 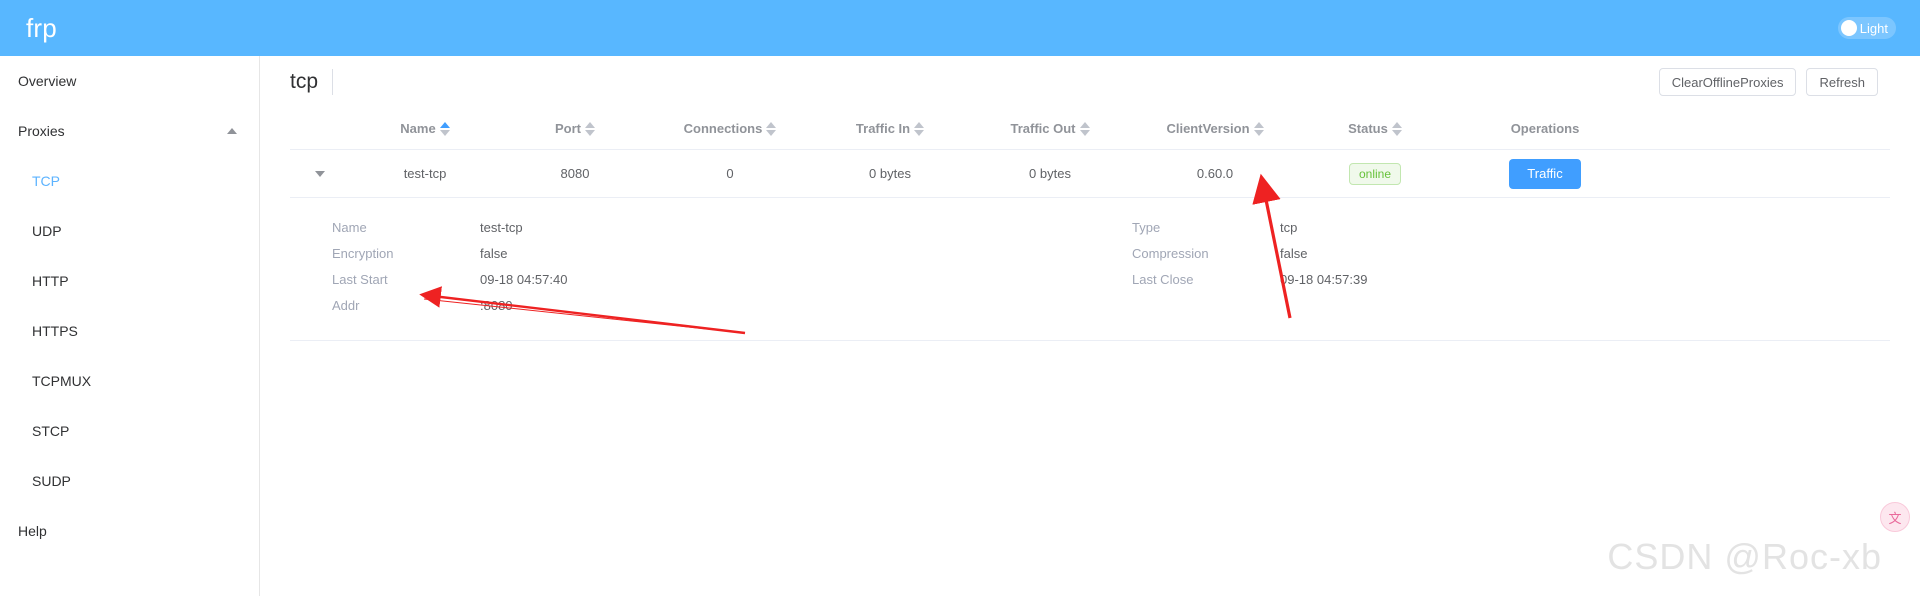 What do you see at coordinates (1163, 279) in the screenshot?
I see `detail-label: Last Close` at bounding box center [1163, 279].